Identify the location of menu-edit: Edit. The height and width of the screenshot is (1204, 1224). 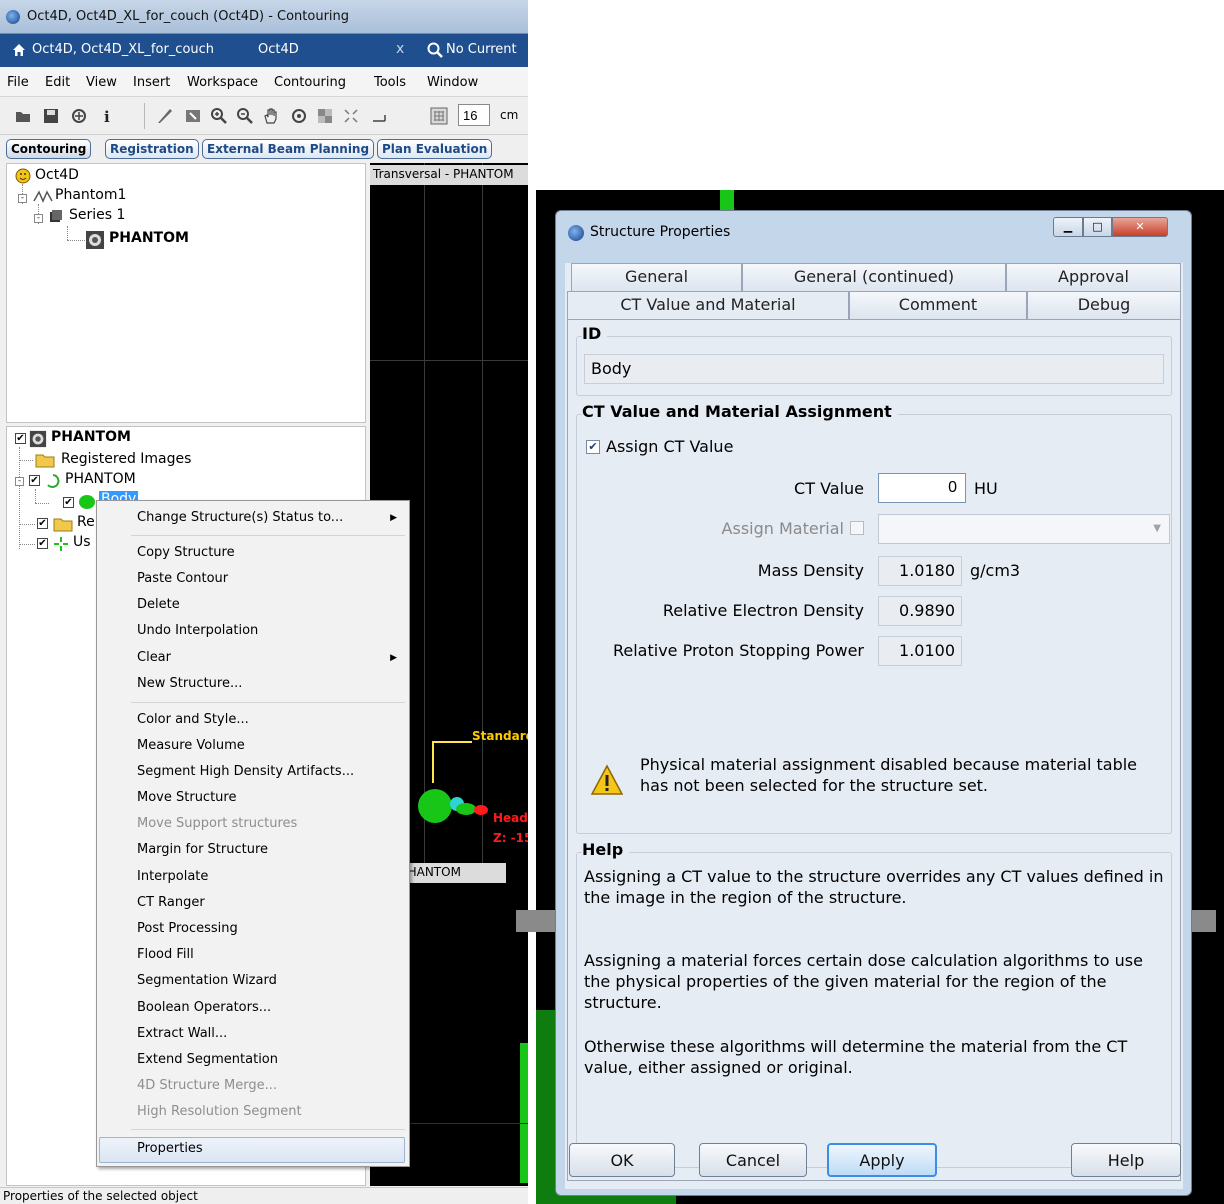
(57, 82).